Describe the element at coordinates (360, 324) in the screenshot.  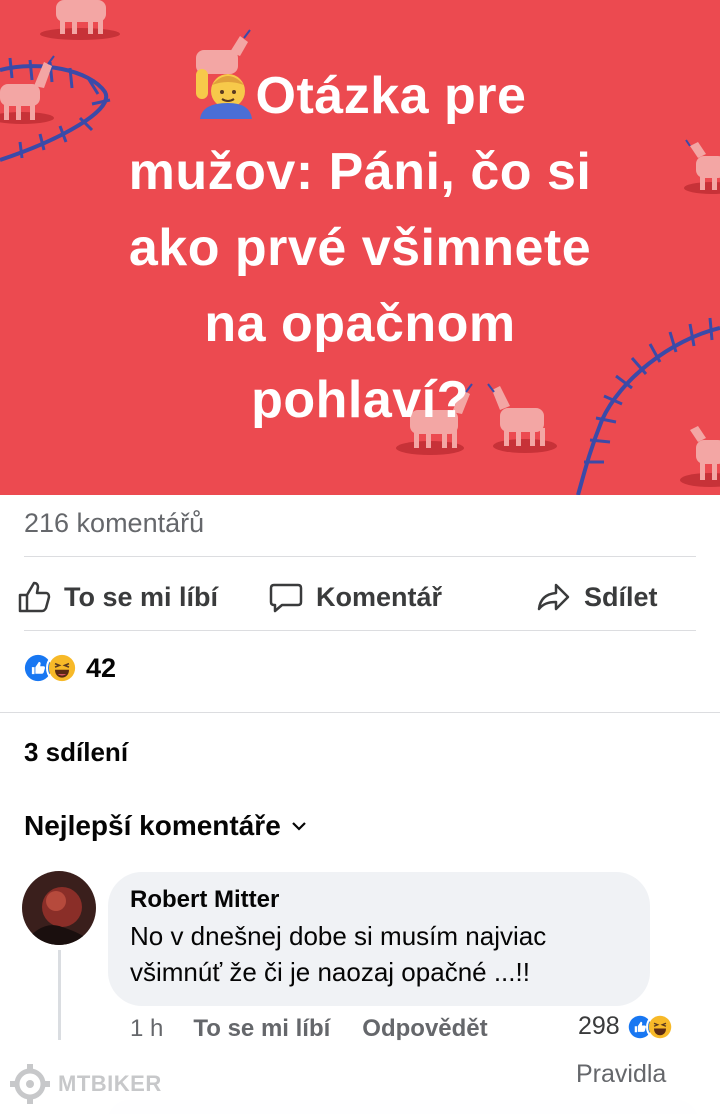
I see `banner-line-4: na opačnom` at that location.